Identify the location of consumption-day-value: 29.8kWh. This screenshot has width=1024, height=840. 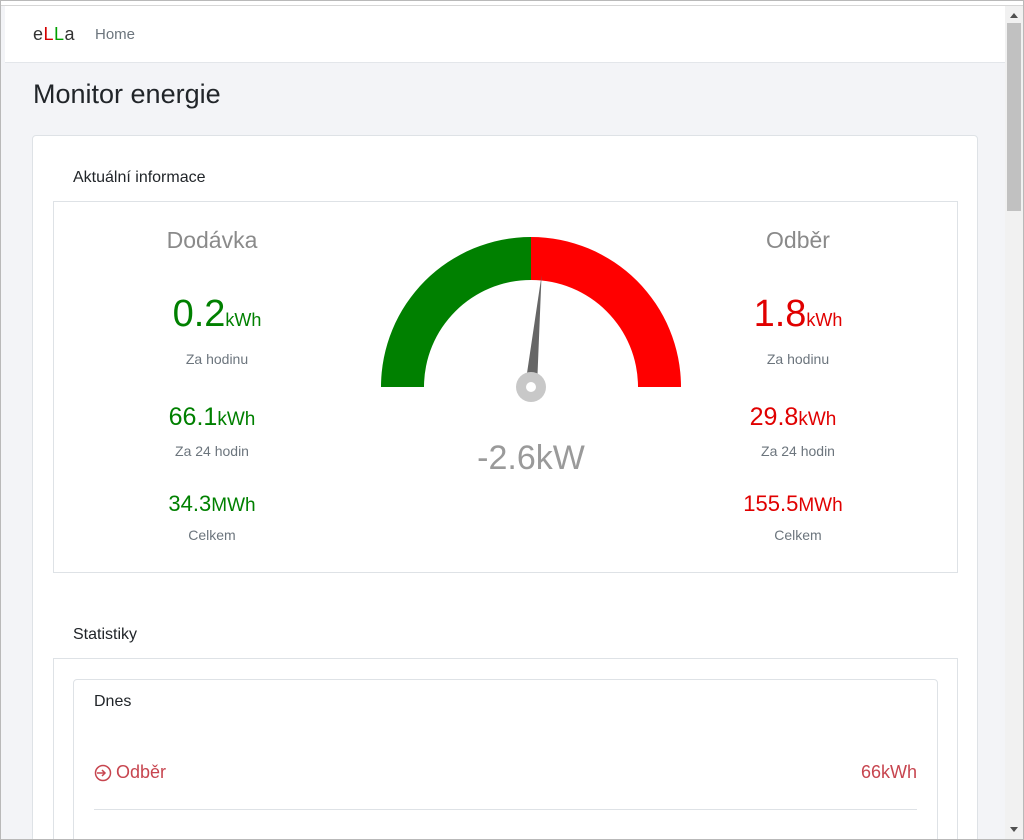
(793, 417).